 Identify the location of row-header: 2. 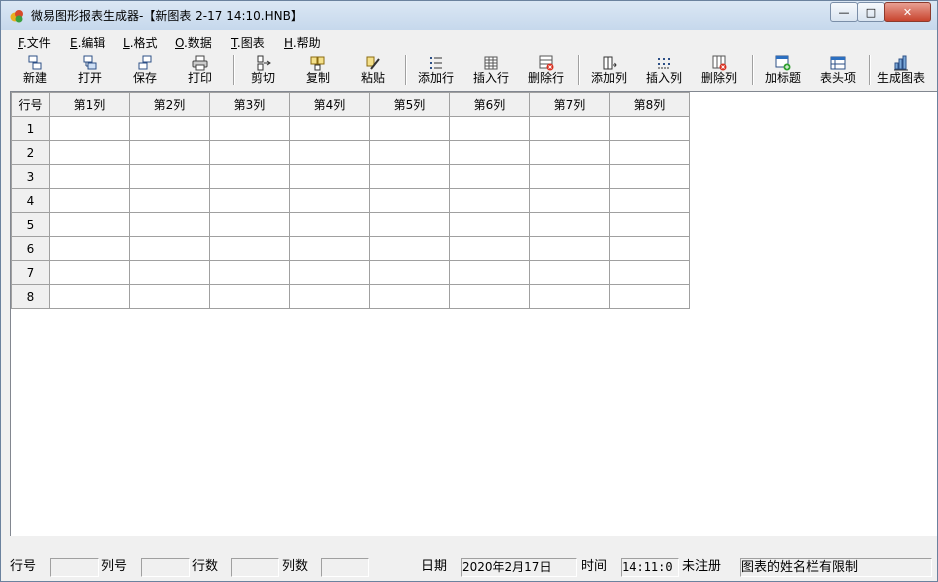
(30, 152).